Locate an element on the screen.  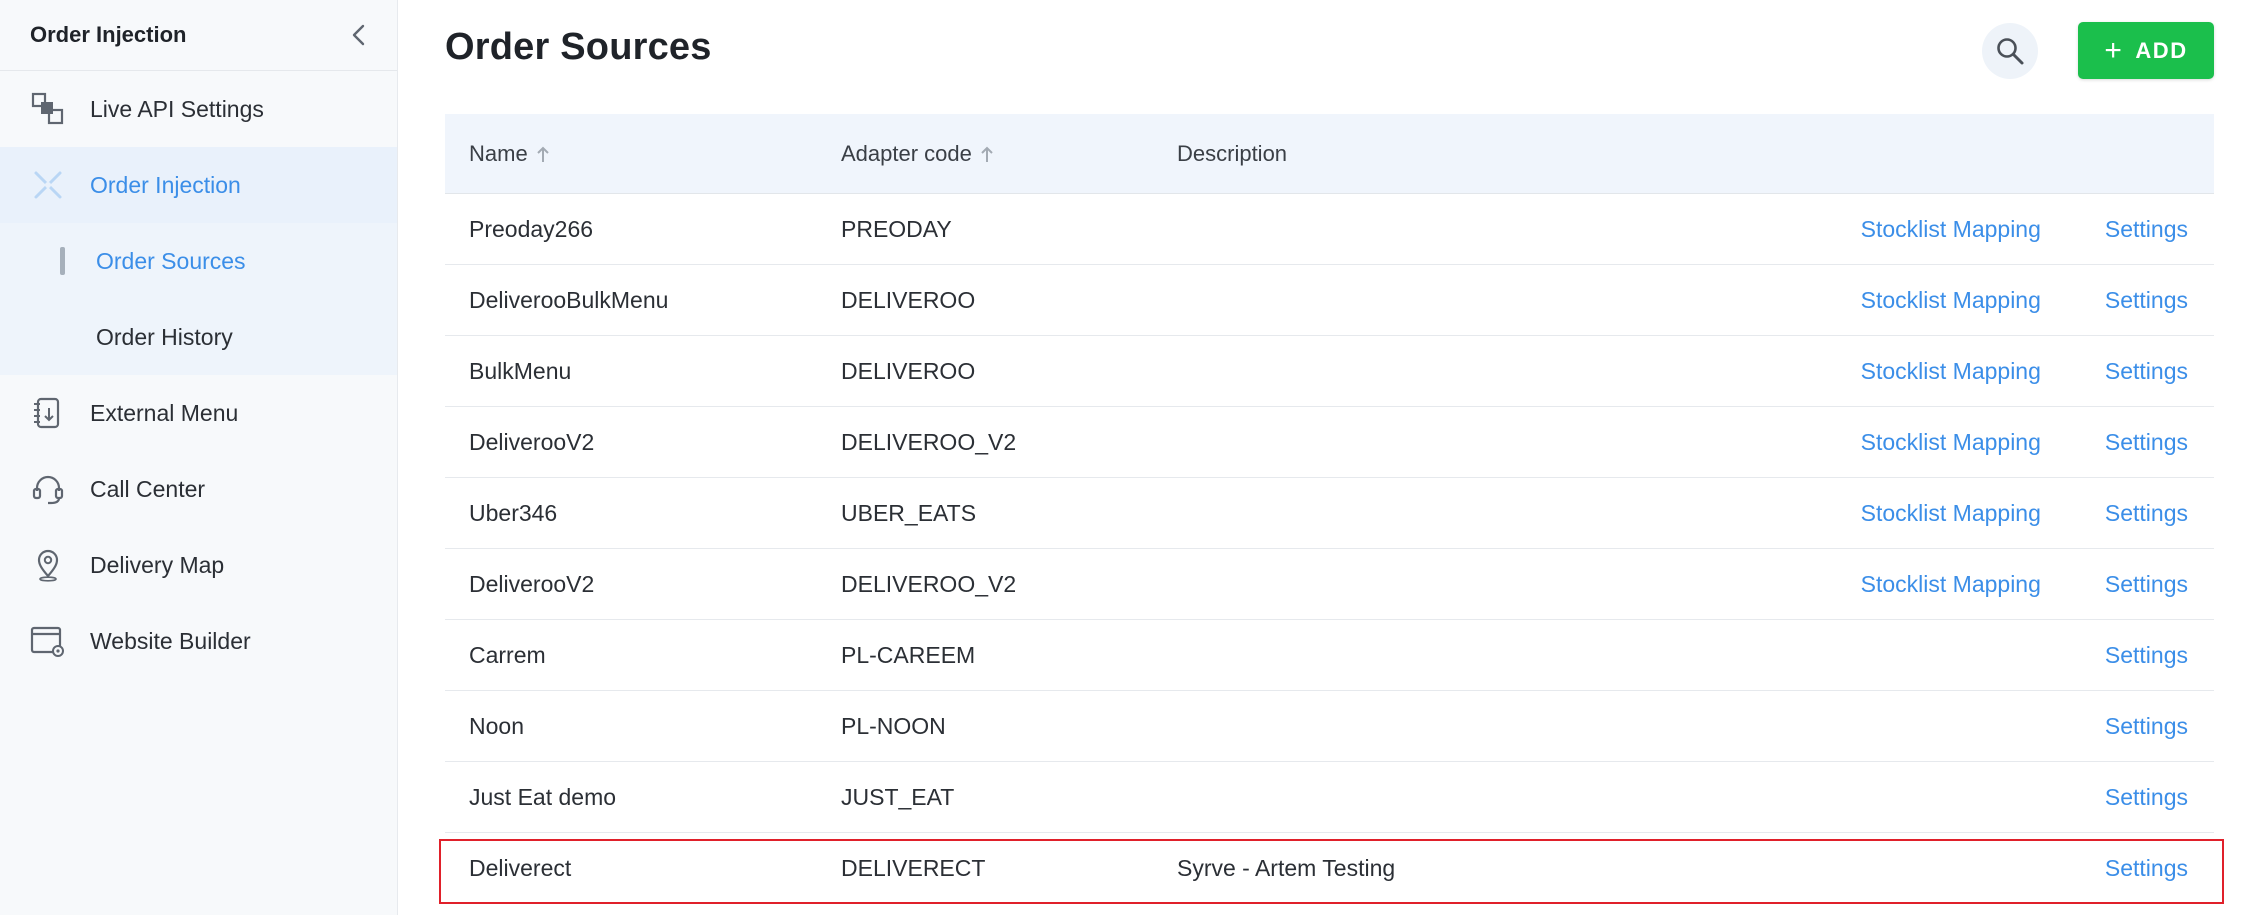
plus-icon: + is located at coordinates (2114, 50).